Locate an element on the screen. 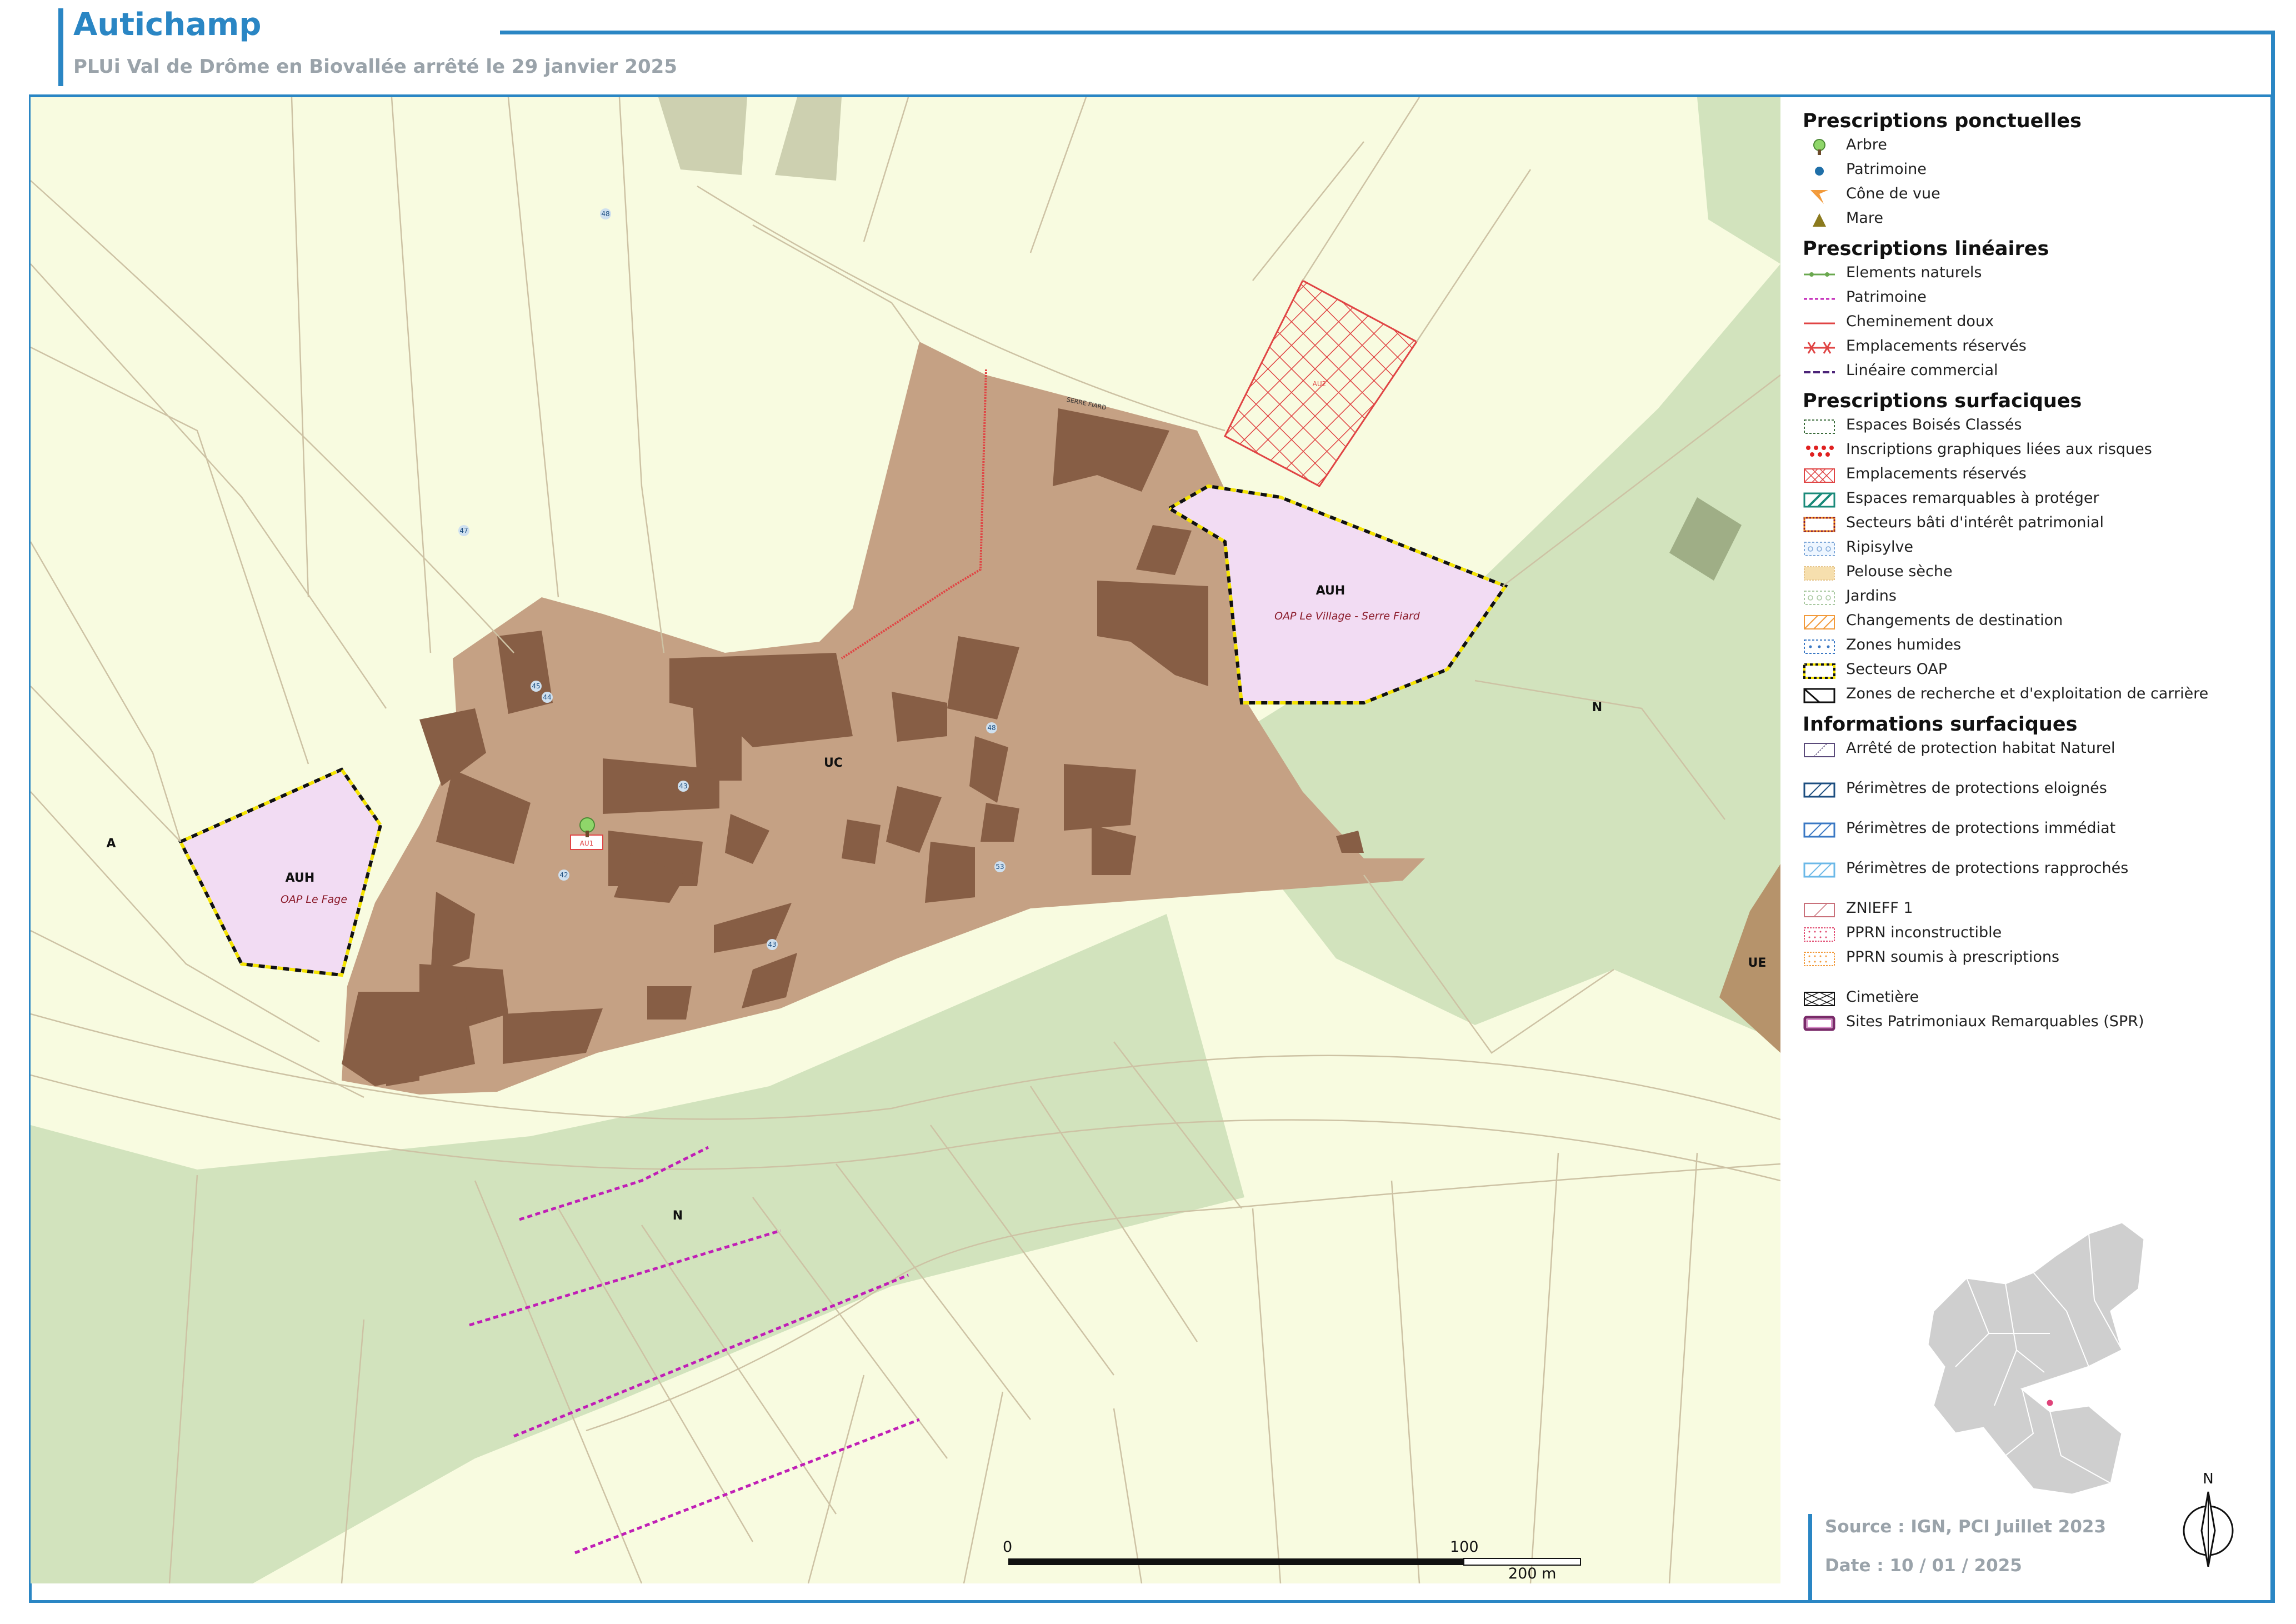 The height and width of the screenshot is (1624, 2296). legend-section-heading: Informations surfaciques is located at coordinates (1940, 724).